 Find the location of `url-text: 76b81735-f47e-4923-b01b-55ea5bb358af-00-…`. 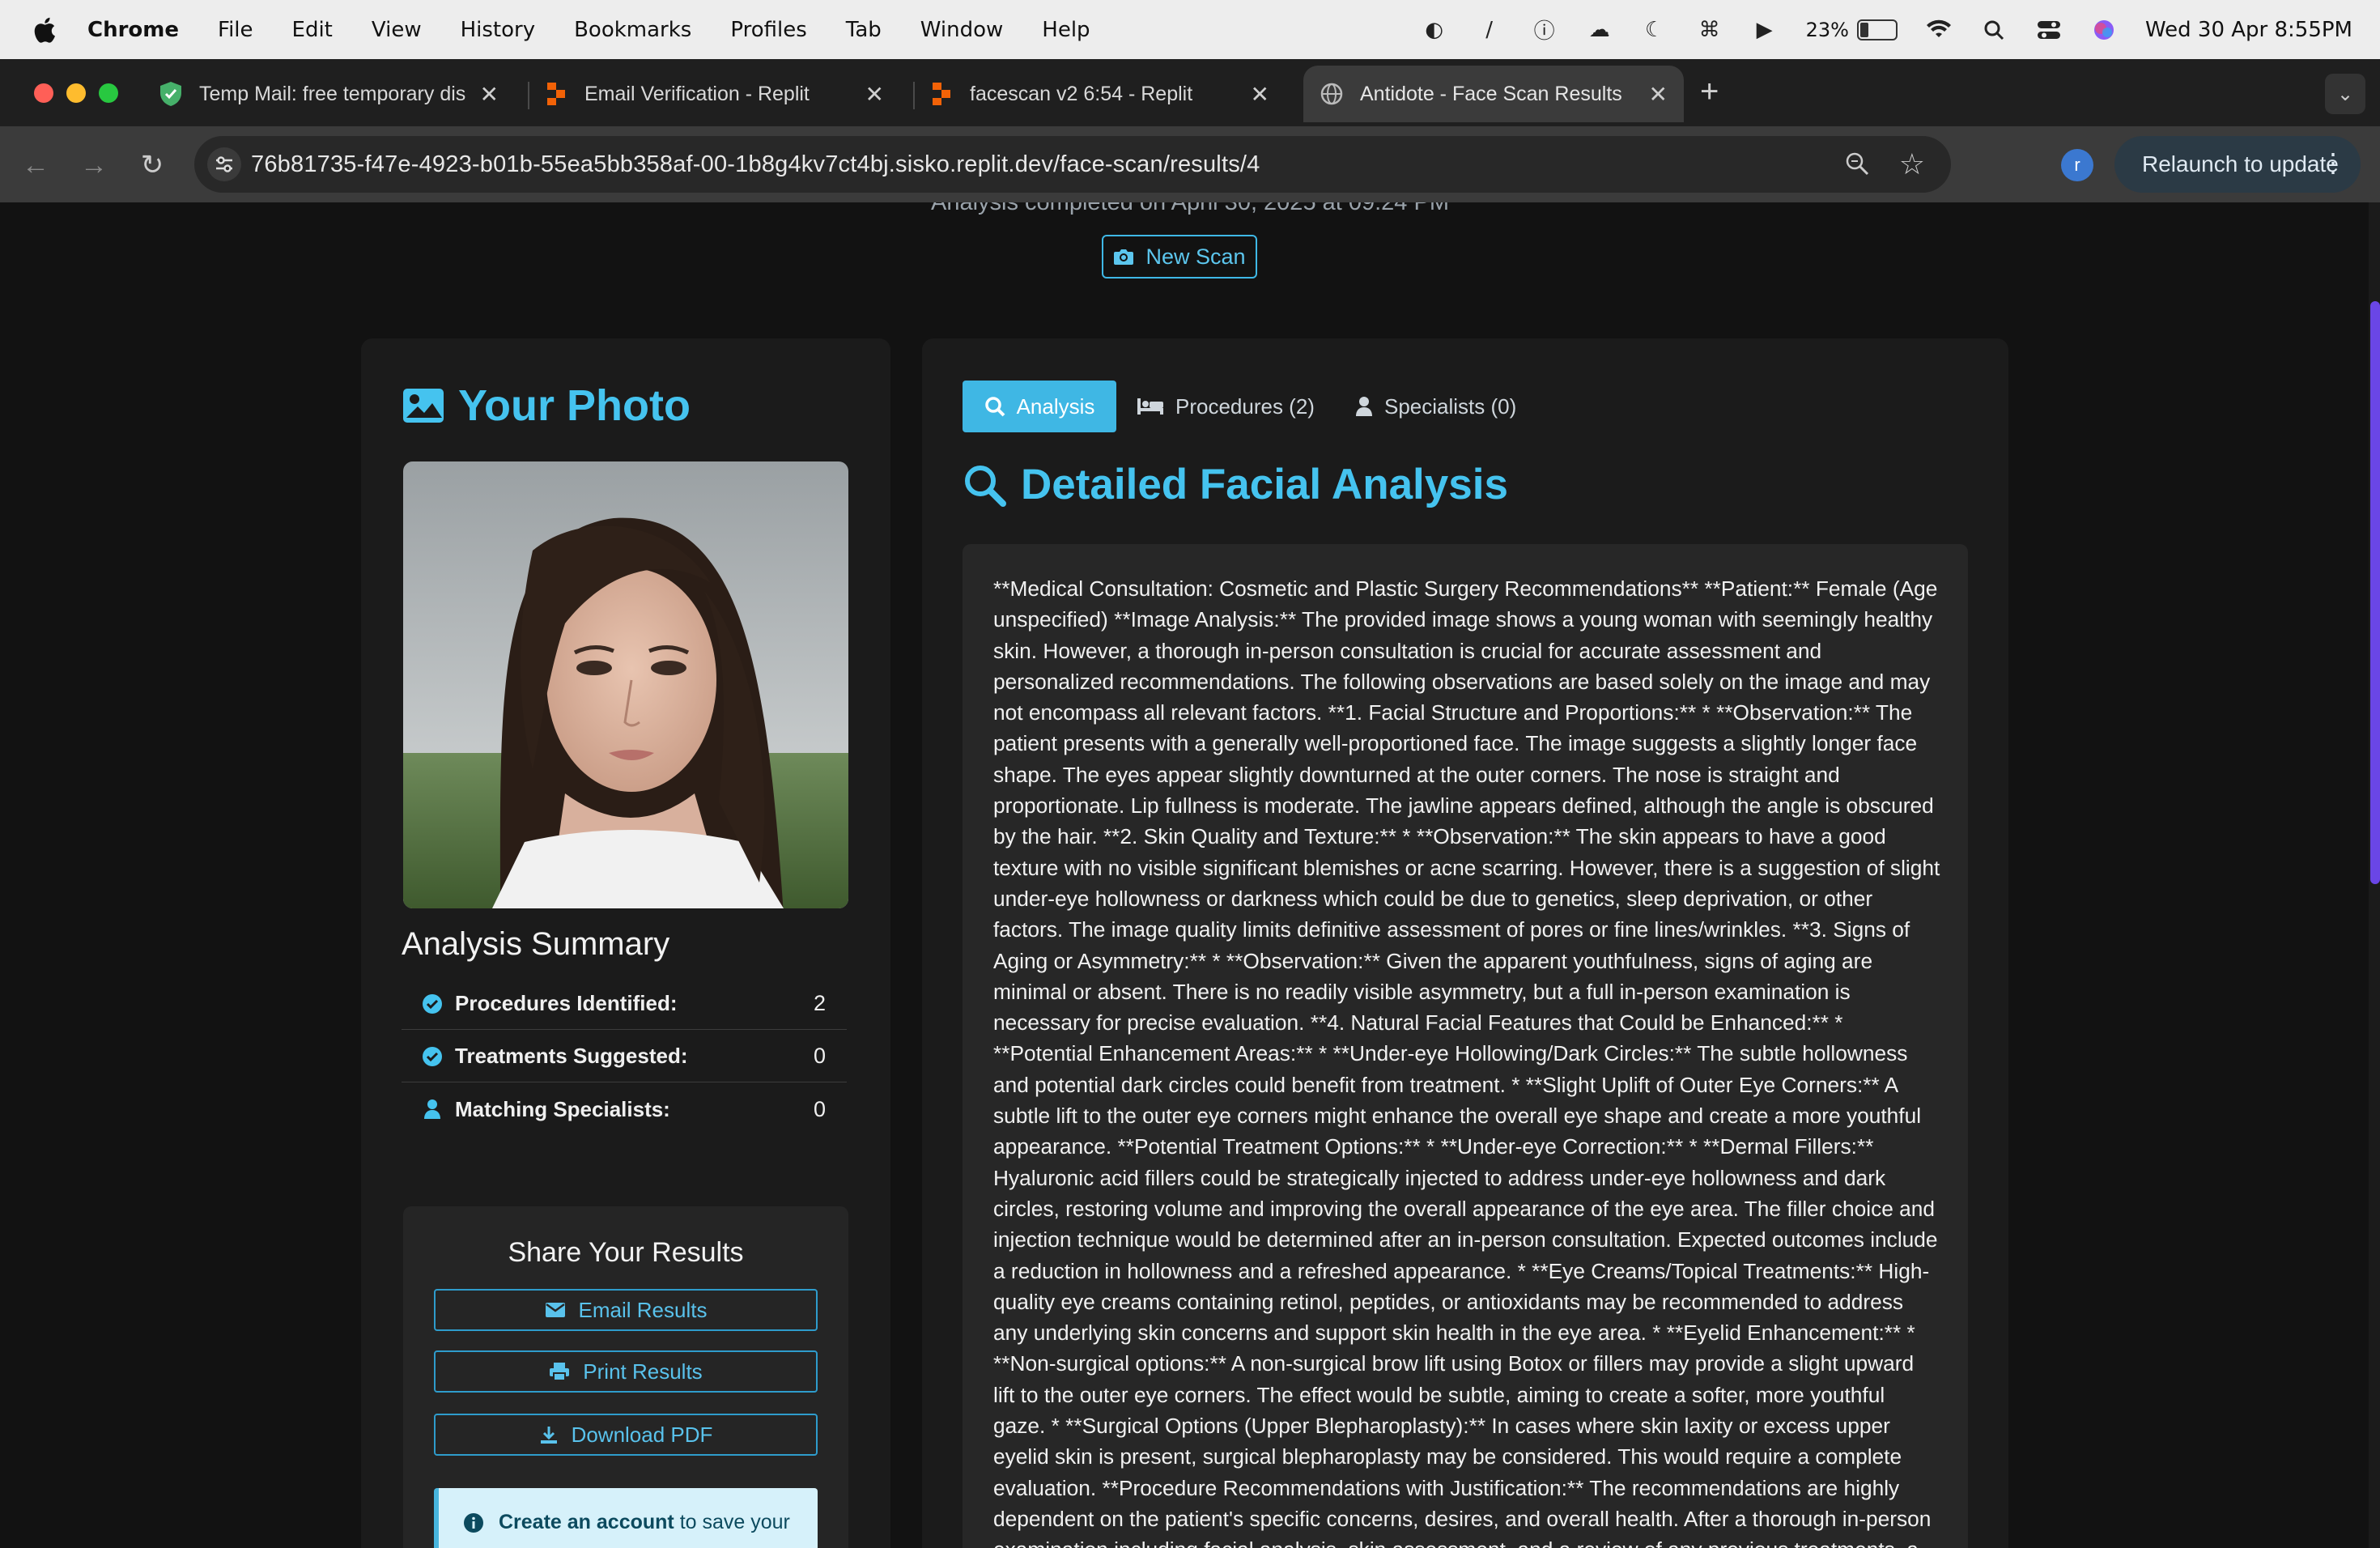

url-text: 76b81735-f47e-4923-b01b-55ea5bb358af-00-… is located at coordinates (755, 165).